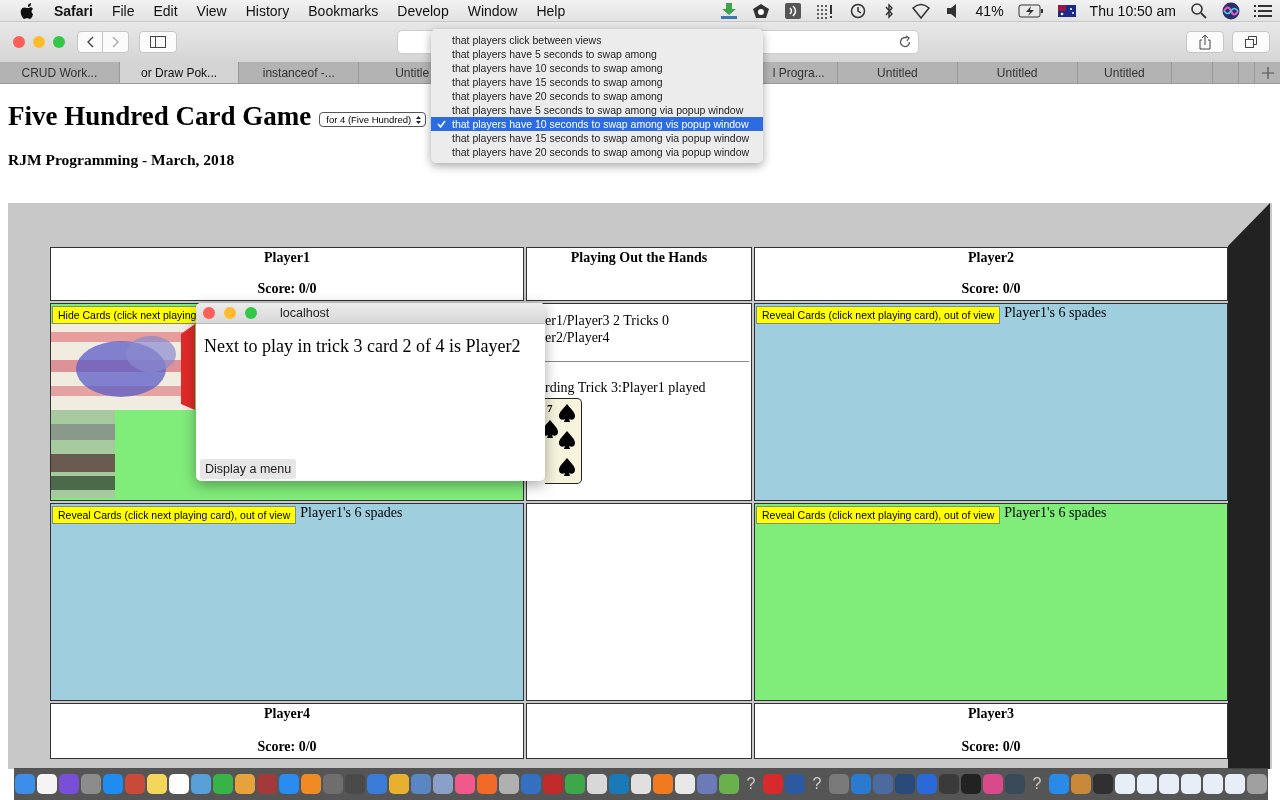 This screenshot has height=800, width=1280. Describe the element at coordinates (991, 258) in the screenshot. I see `player-name: Player2` at that location.